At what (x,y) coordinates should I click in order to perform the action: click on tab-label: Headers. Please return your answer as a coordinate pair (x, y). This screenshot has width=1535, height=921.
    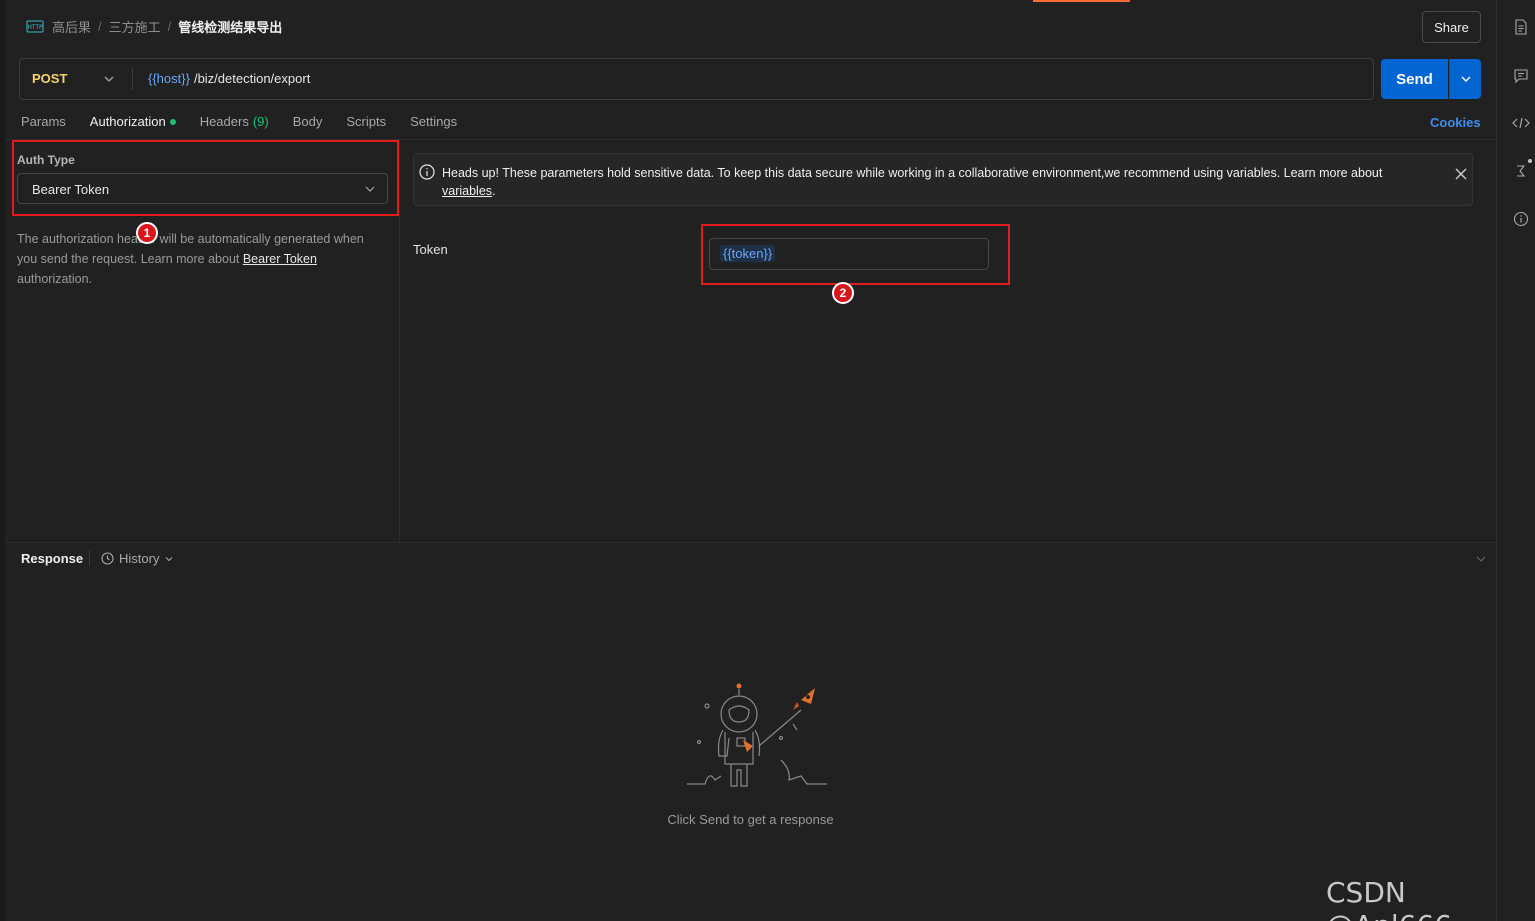
    Looking at the image, I should click on (224, 121).